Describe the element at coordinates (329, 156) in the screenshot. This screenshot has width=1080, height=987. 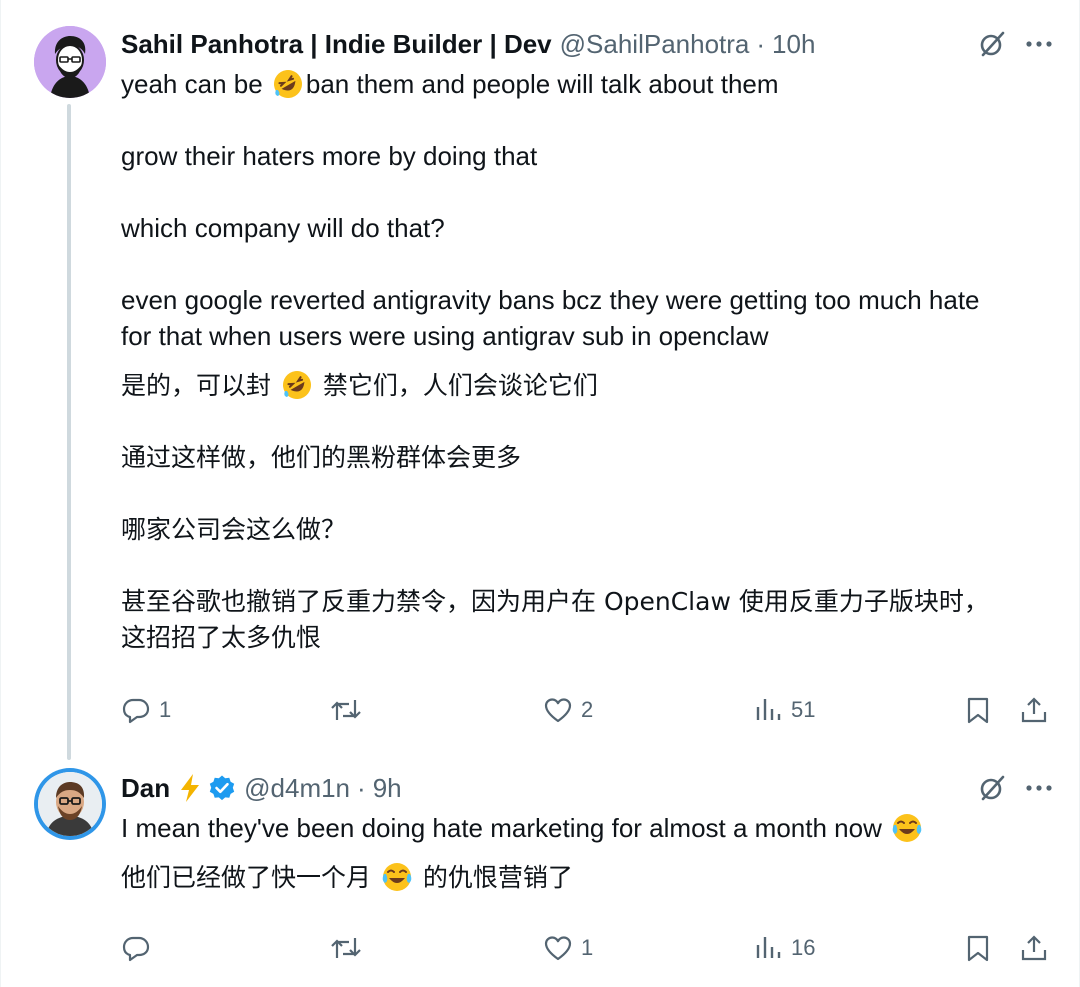
I see `text-line: grow their haters more by doing that` at that location.